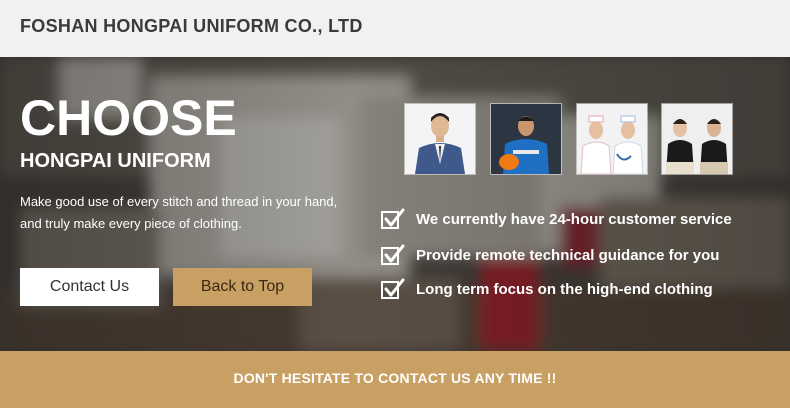 This screenshot has width=790, height=408. Describe the element at coordinates (395, 28) in the screenshot. I see `site-header: FOSHAN HONGPAI UNIFORM CO., LTD` at that location.